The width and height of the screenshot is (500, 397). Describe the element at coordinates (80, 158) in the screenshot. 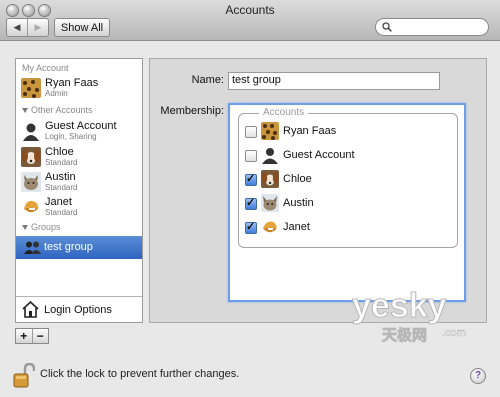

I see `sidebar-item-chloe: Chloe Standard` at that location.